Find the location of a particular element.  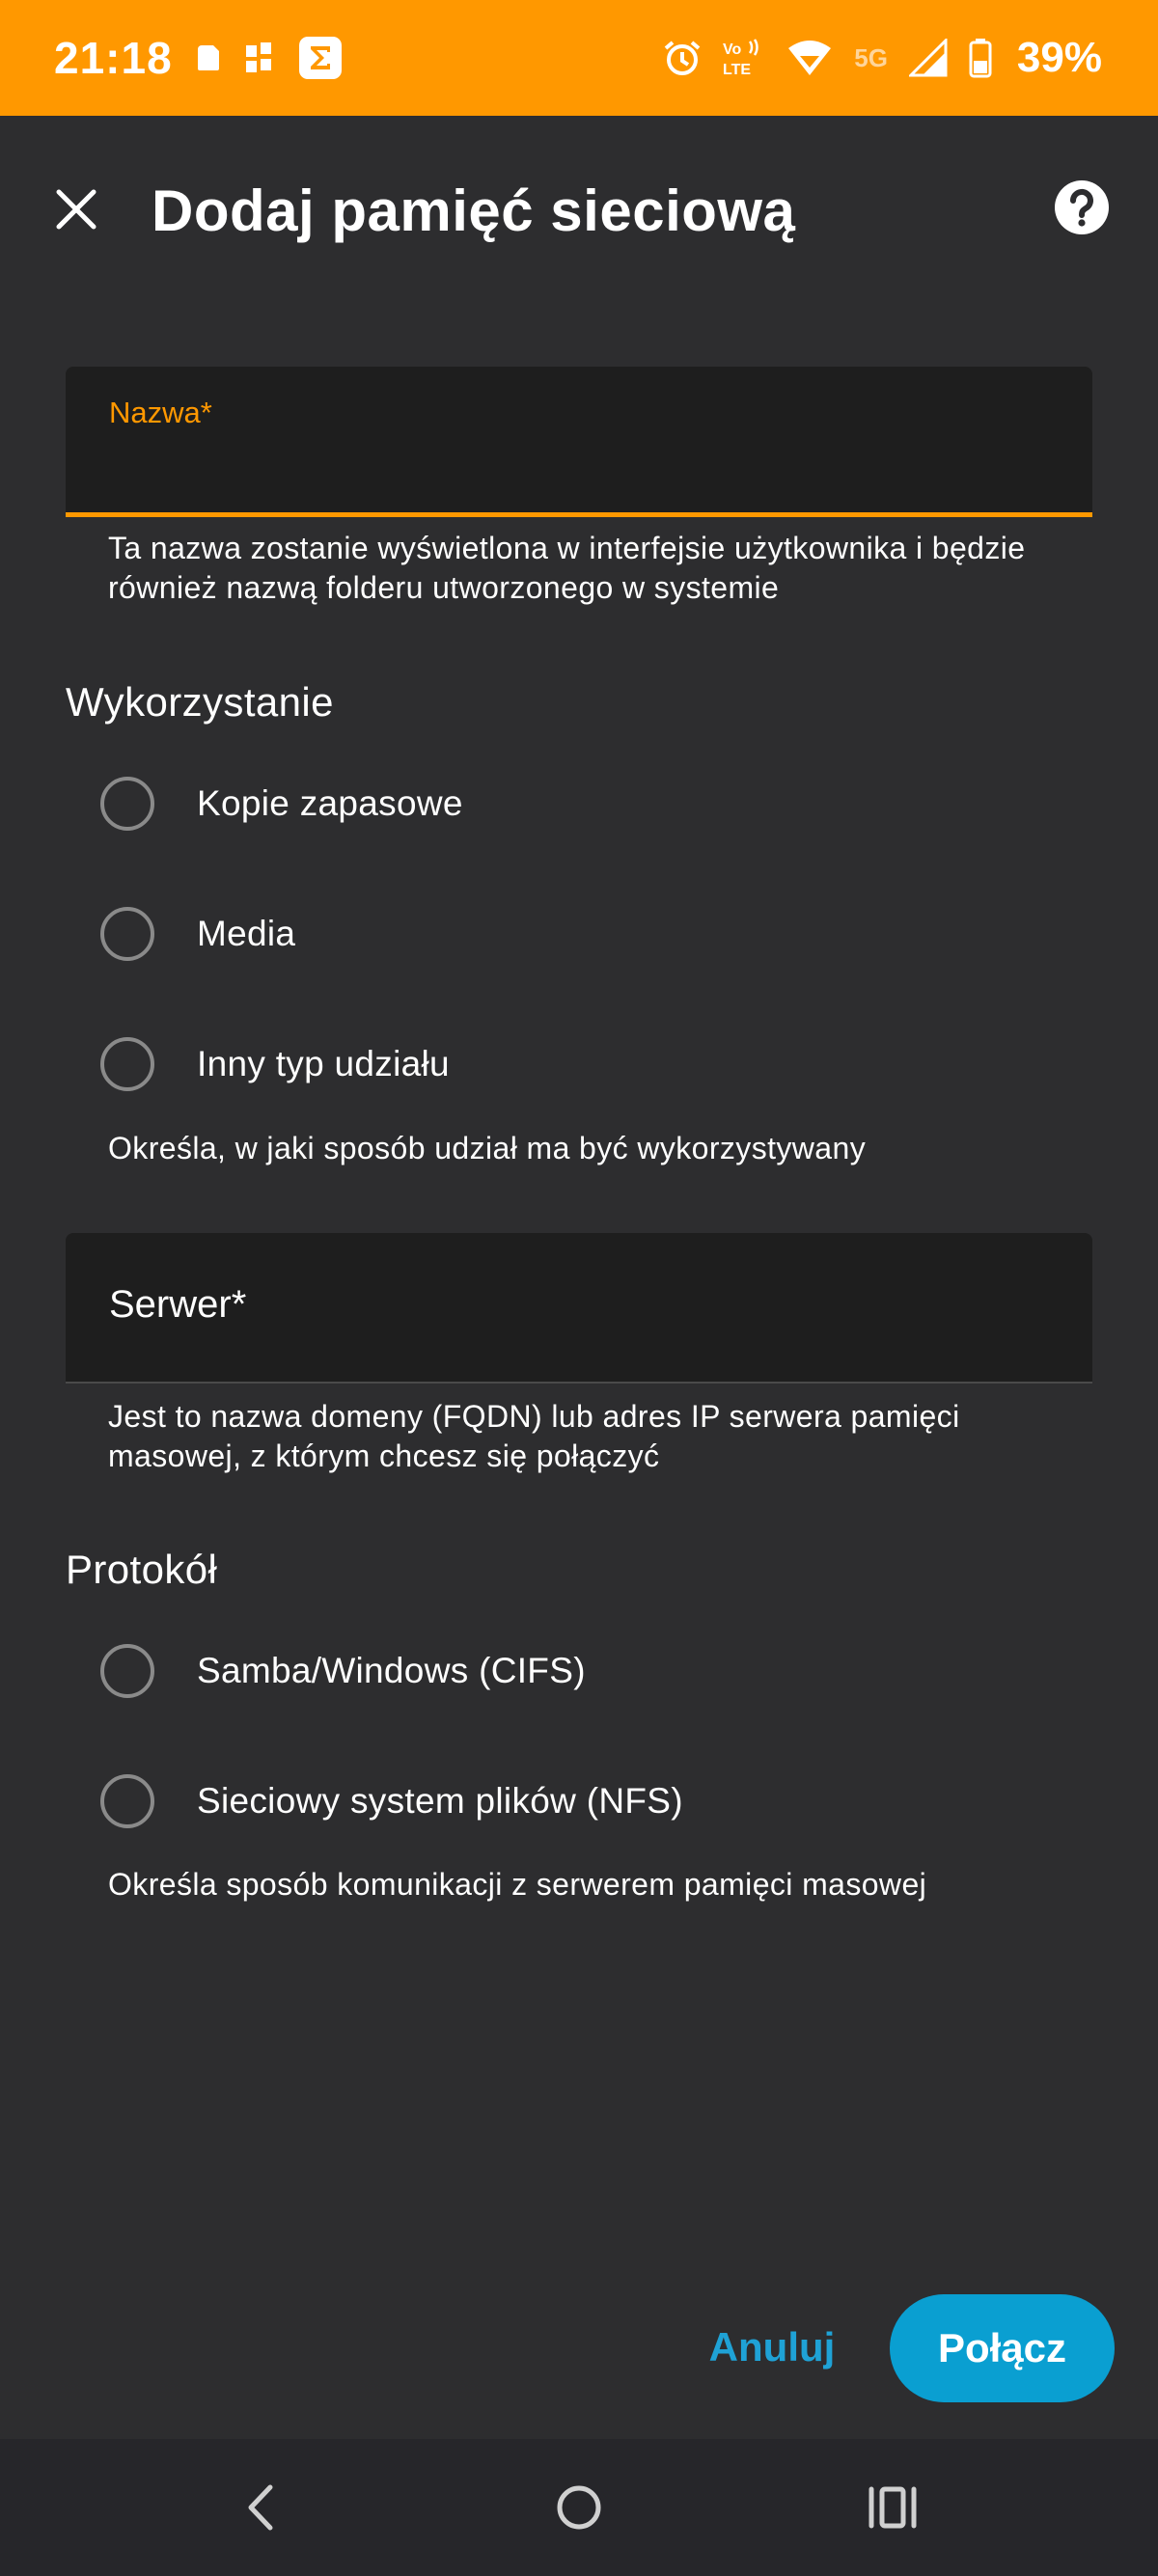

status-bar: 21:18 Vo LTE 5G 39% is located at coordinates (579, 58).